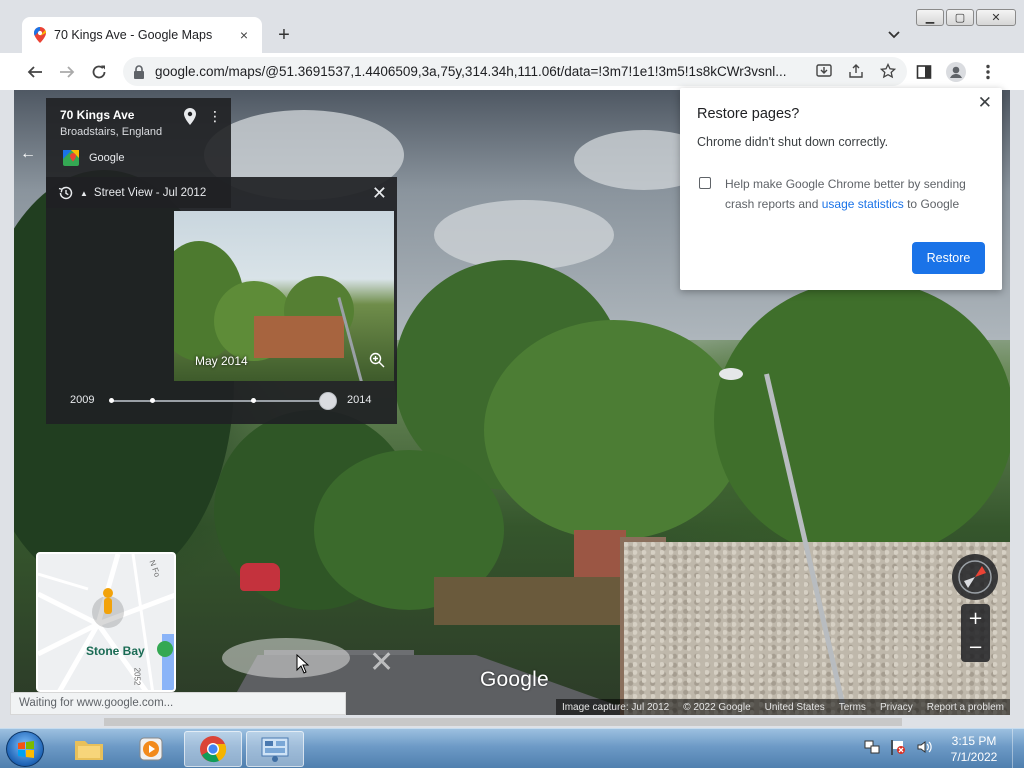 This screenshot has width=1024, height=768. I want to click on maximize-button: ▢, so click(960, 17).